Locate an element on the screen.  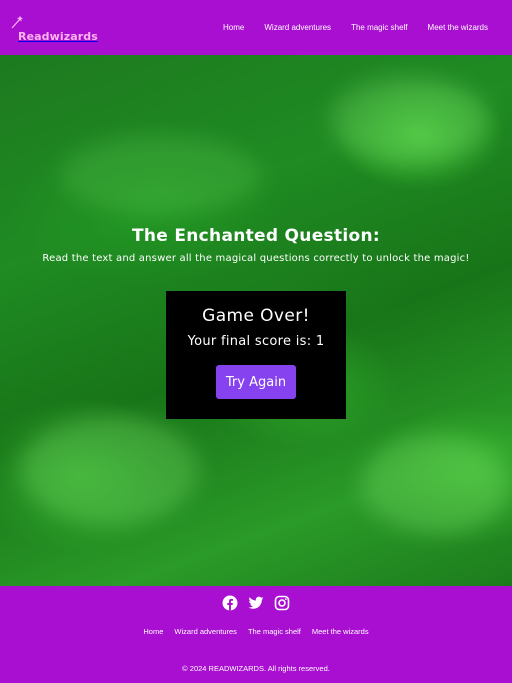
twitter-icon is located at coordinates (256, 603).